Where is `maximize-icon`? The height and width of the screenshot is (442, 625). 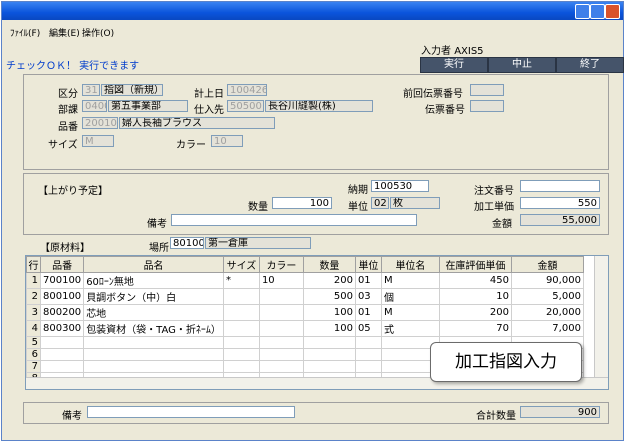
maximize-icon is located at coordinates (597, 11).